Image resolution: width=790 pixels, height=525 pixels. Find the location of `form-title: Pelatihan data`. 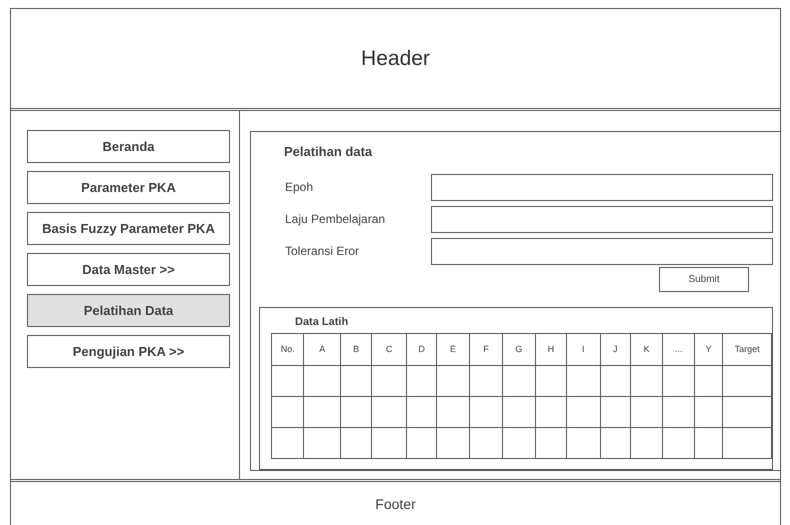

form-title: Pelatihan data is located at coordinates (329, 152).